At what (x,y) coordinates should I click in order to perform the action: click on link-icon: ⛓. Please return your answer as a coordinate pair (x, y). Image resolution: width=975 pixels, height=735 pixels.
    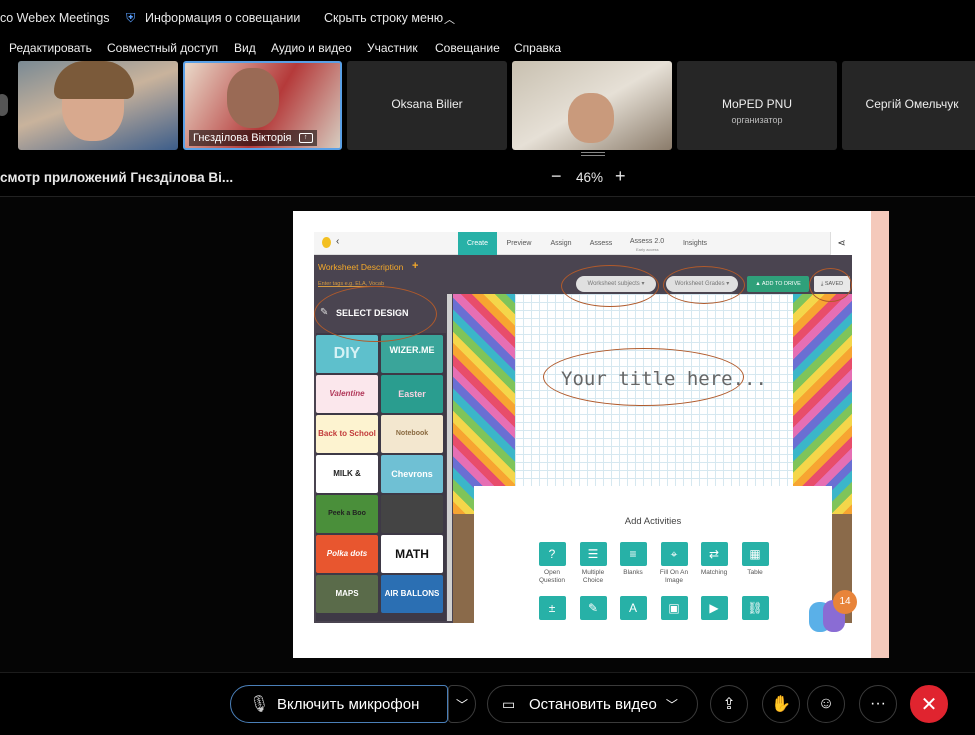
    Looking at the image, I should click on (755, 608).